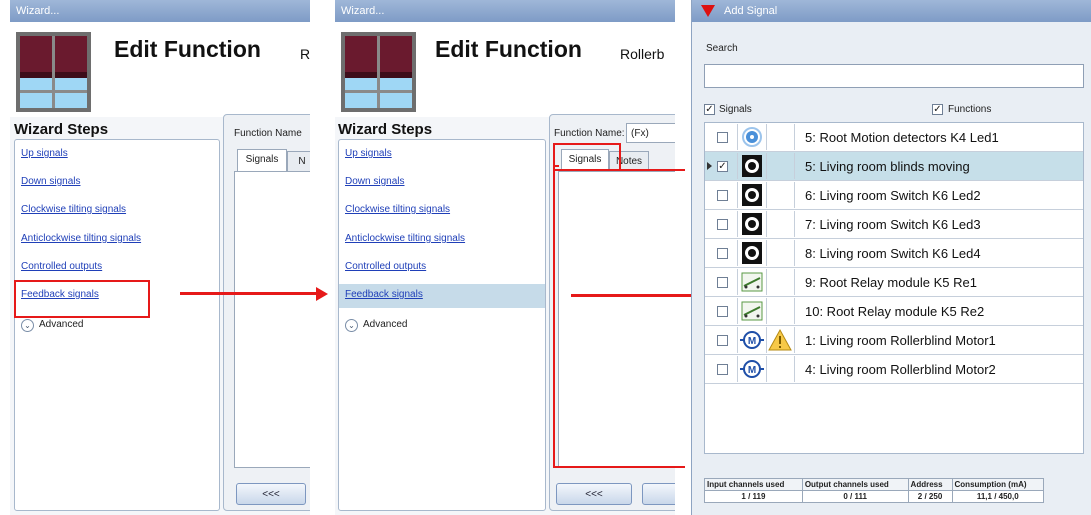  I want to click on function-subtitle: R, so click(305, 54).